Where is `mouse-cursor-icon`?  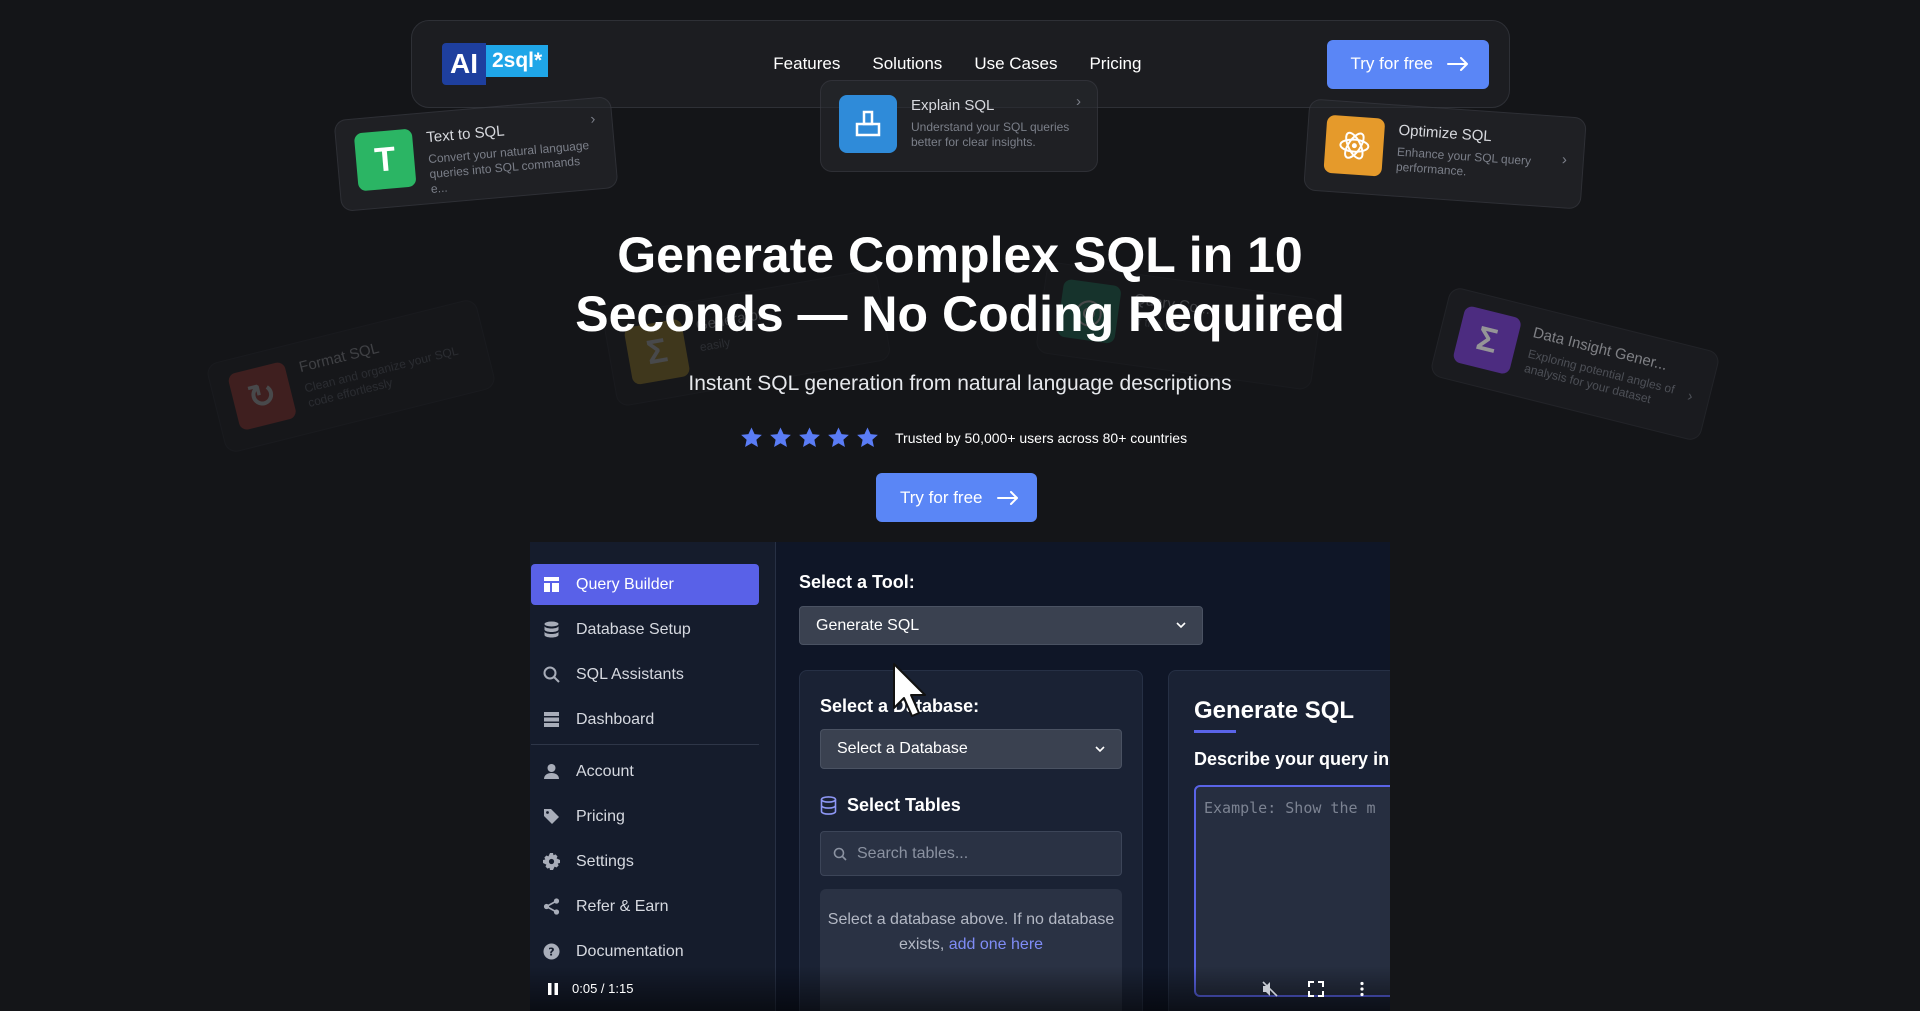
mouse-cursor-icon is located at coordinates (909, 690).